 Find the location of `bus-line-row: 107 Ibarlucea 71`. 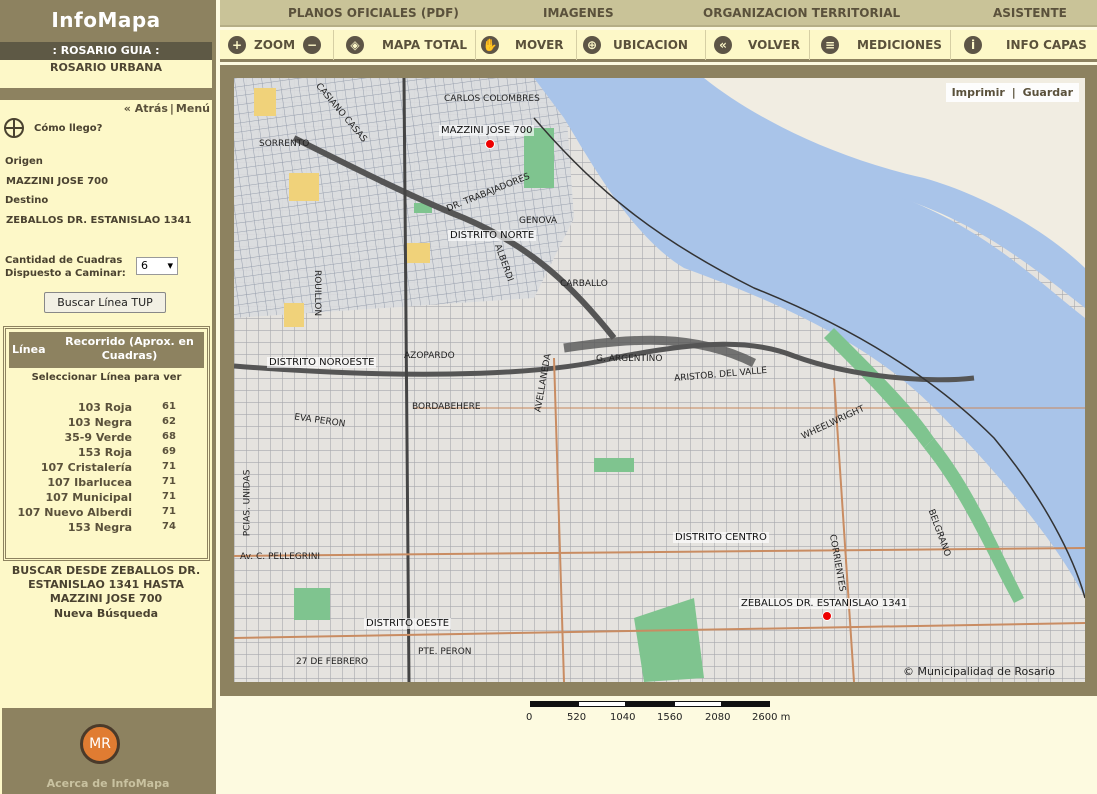

bus-line-row: 107 Ibarlucea 71 is located at coordinates (106, 483).